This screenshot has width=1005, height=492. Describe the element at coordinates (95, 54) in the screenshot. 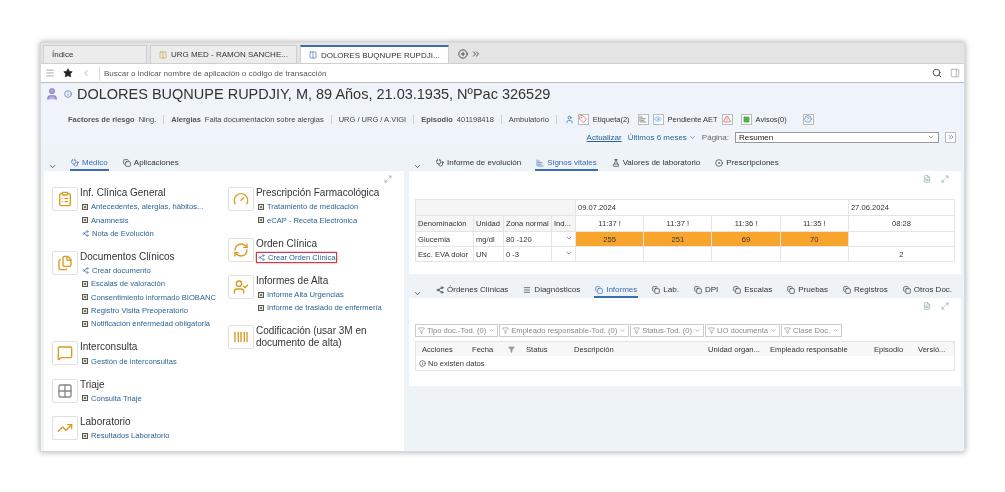

I see `browser-tab: Índice` at that location.